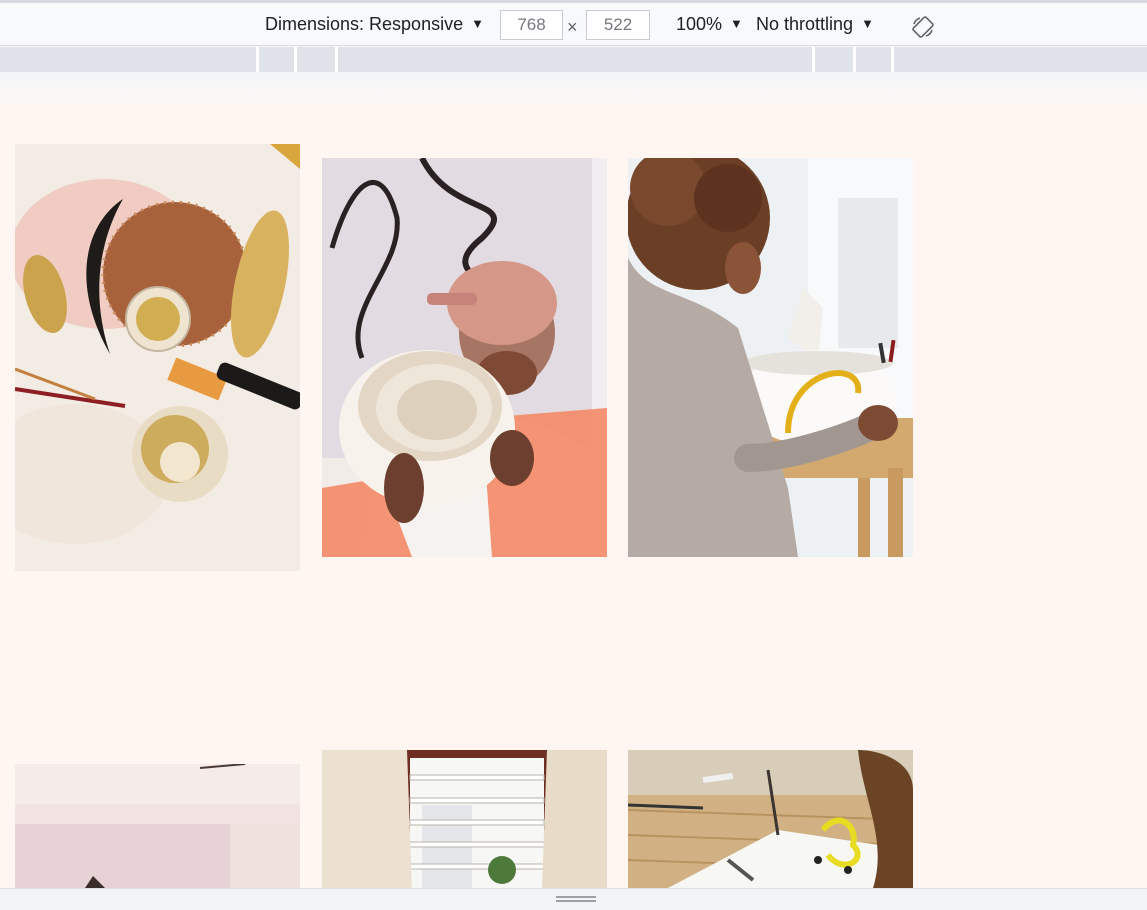 The width and height of the screenshot is (1147, 910). Describe the element at coordinates (699, 24) in the screenshot. I see `zoom-label: 100%` at that location.